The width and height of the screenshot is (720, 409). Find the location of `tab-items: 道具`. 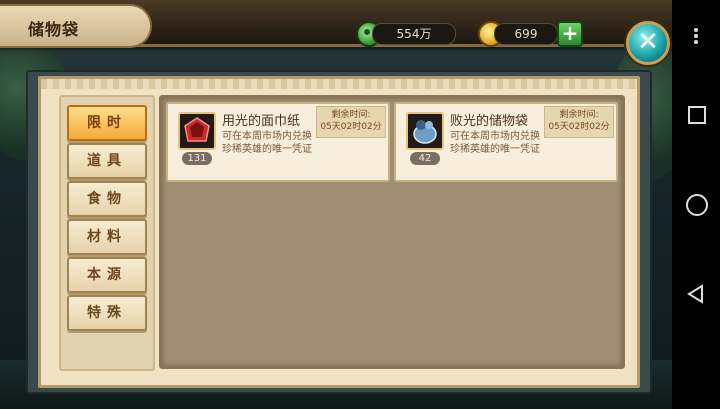

tab-items: 道具 is located at coordinates (107, 161).